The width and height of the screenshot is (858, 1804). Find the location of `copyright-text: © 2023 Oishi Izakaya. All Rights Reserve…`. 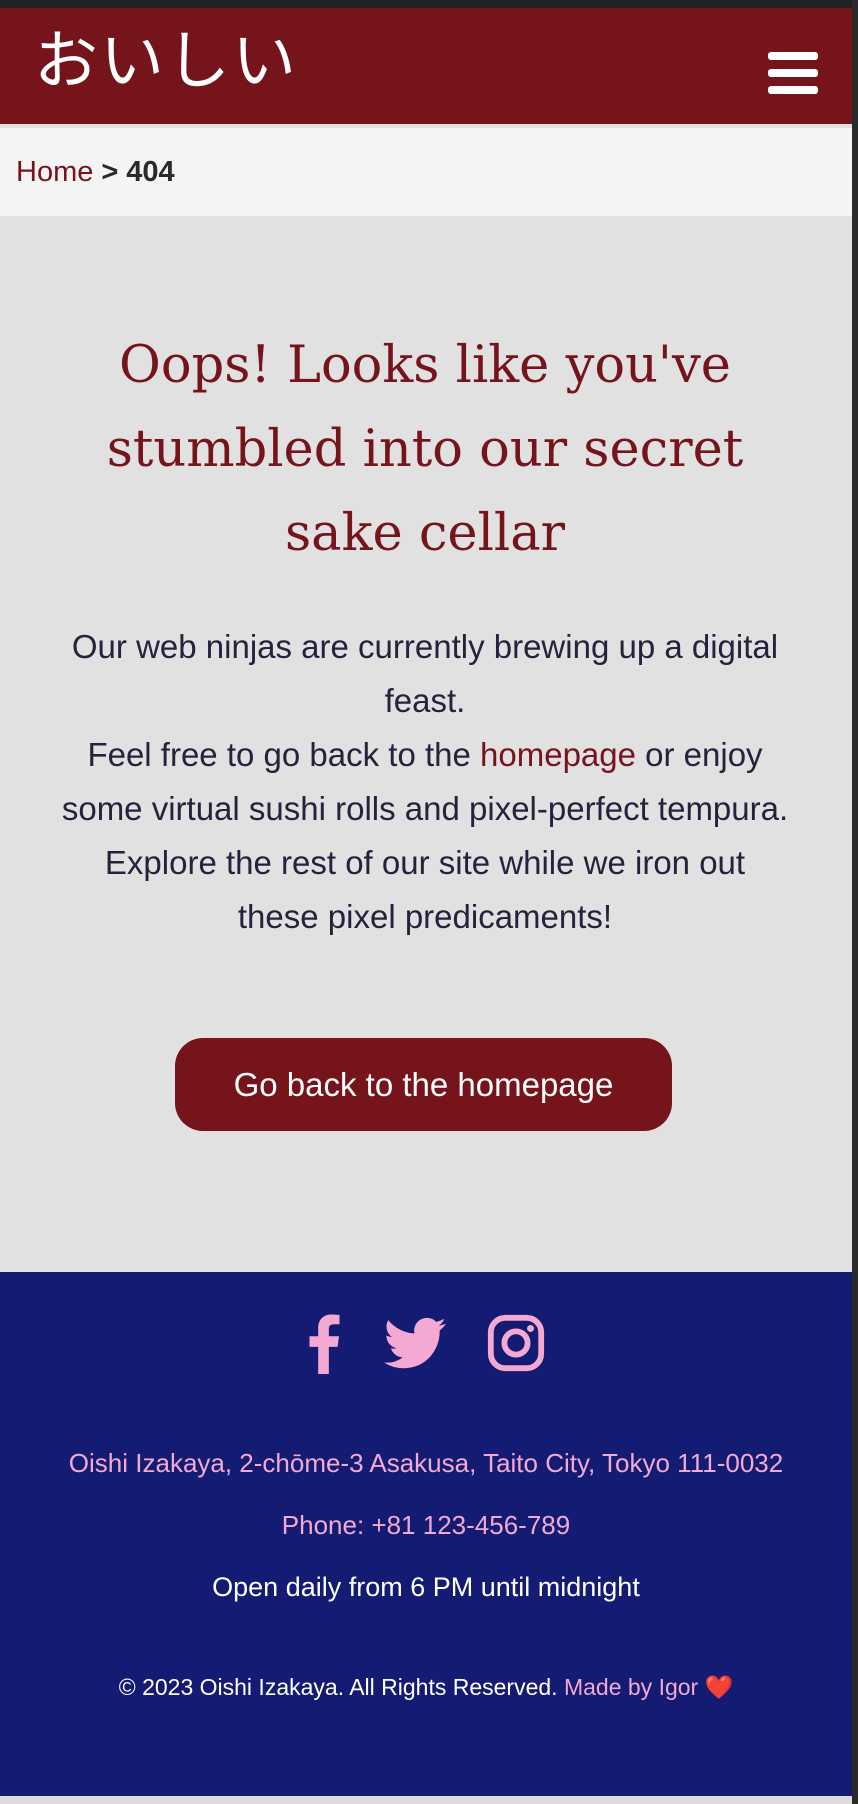

copyright-text: © 2023 Oishi Izakaya. All Rights Reserve… is located at coordinates (338, 1687).